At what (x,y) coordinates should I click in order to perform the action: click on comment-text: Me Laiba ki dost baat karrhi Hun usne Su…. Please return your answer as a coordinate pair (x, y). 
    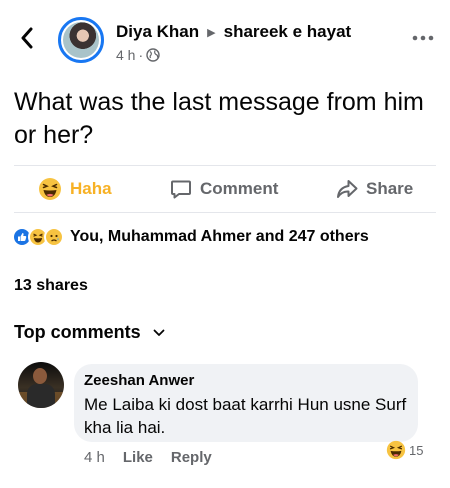
    Looking at the image, I should click on (245, 416).